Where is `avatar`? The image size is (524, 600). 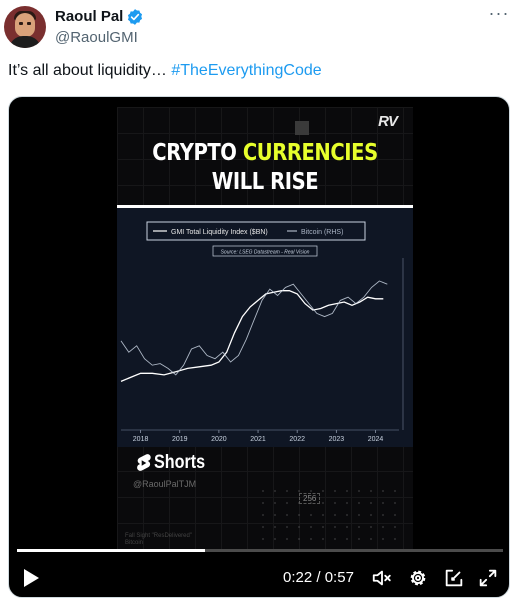
avatar is located at coordinates (25, 27).